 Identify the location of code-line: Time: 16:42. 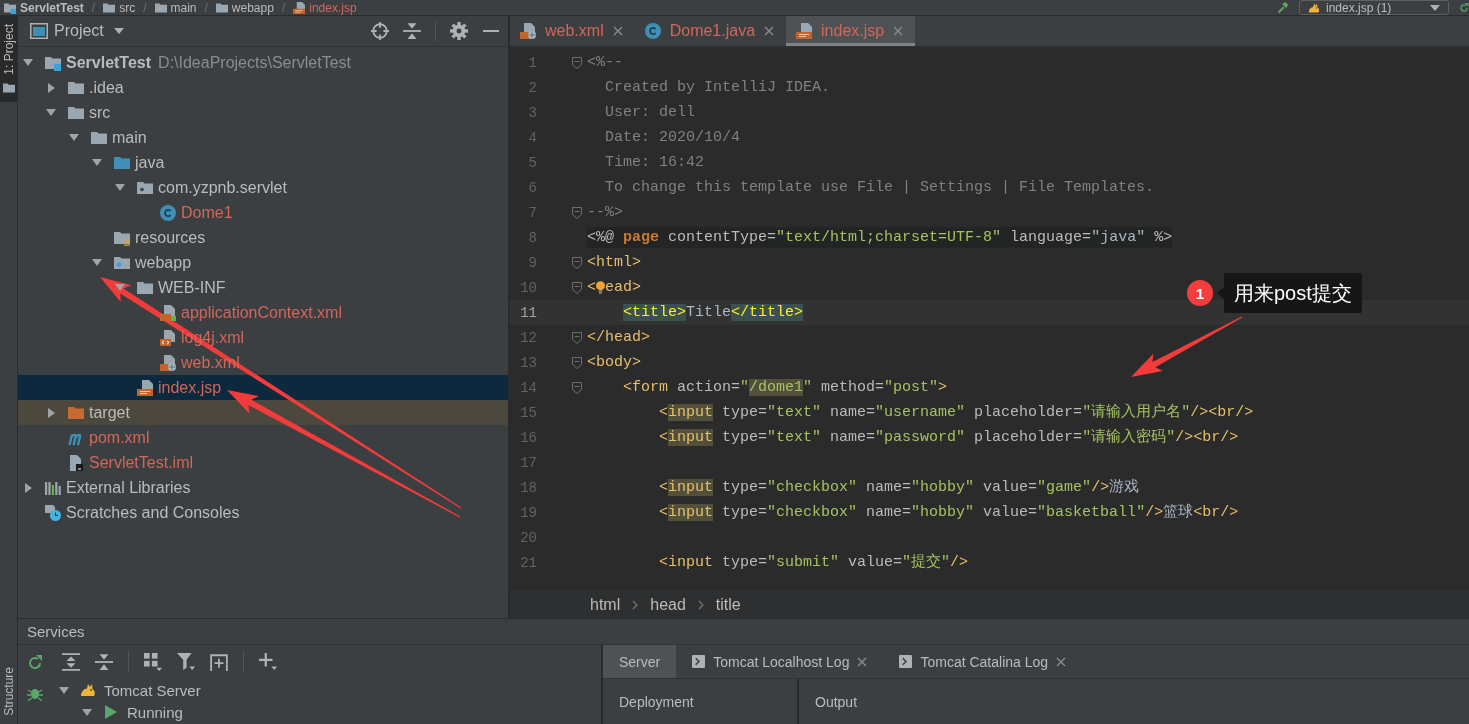
(655, 163).